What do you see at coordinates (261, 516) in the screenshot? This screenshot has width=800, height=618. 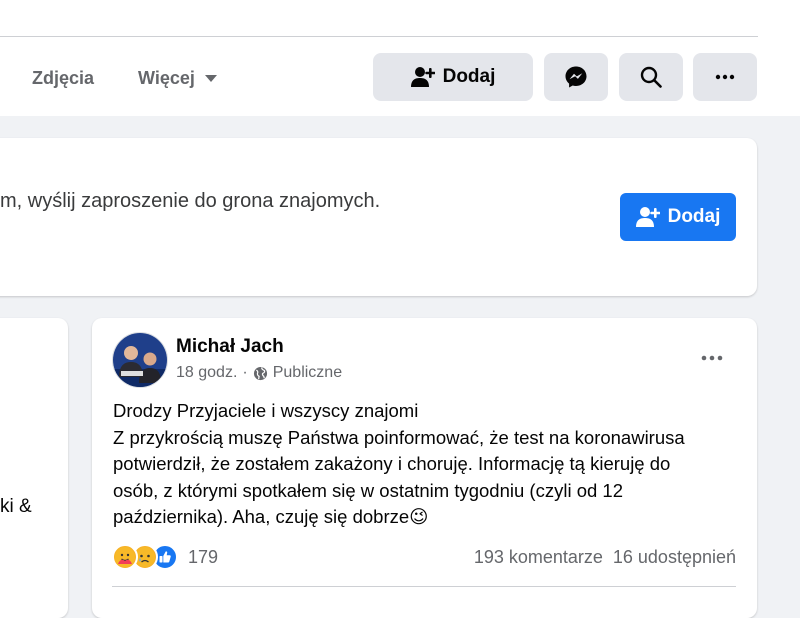 I see `post-line: października). Aha, czuję się dobrze` at bounding box center [261, 516].